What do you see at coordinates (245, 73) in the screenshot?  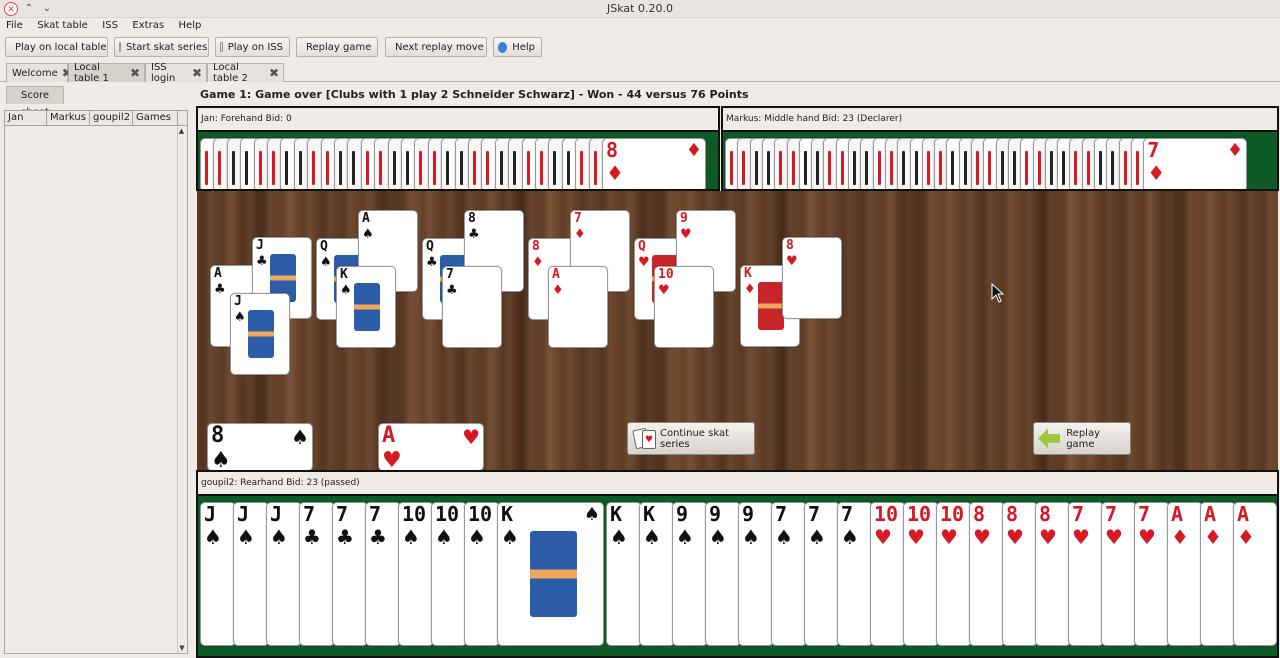 I see `tab-local-table-2: Local table 2 ✖` at bounding box center [245, 73].